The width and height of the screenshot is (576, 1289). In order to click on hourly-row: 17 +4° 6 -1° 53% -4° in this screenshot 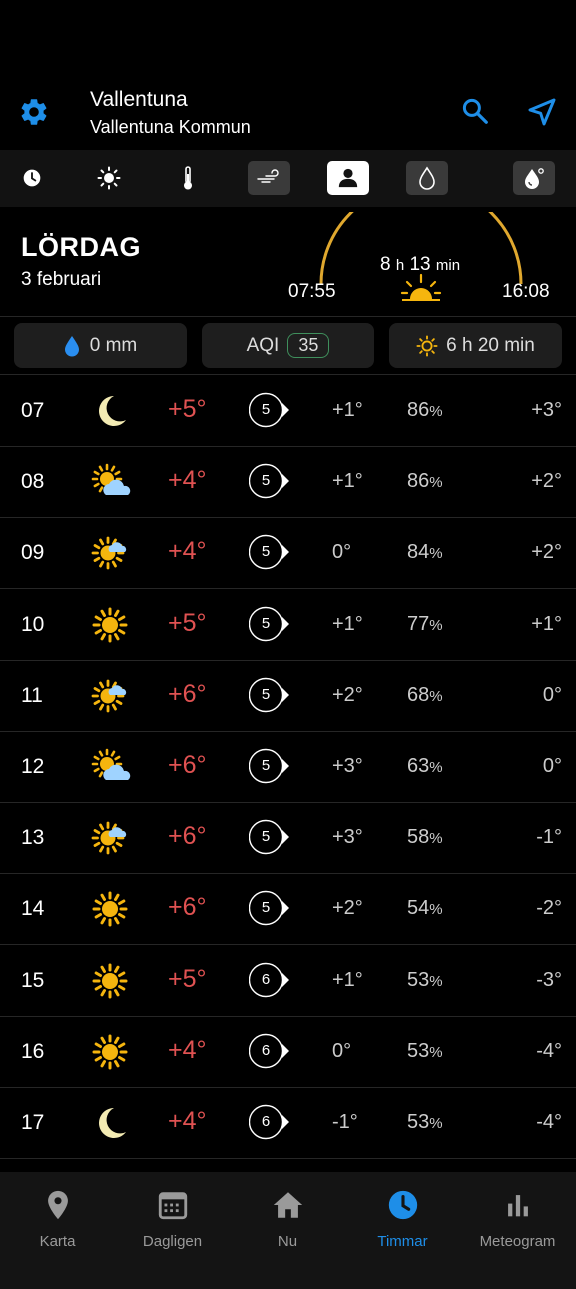, I will do `click(288, 1123)`.